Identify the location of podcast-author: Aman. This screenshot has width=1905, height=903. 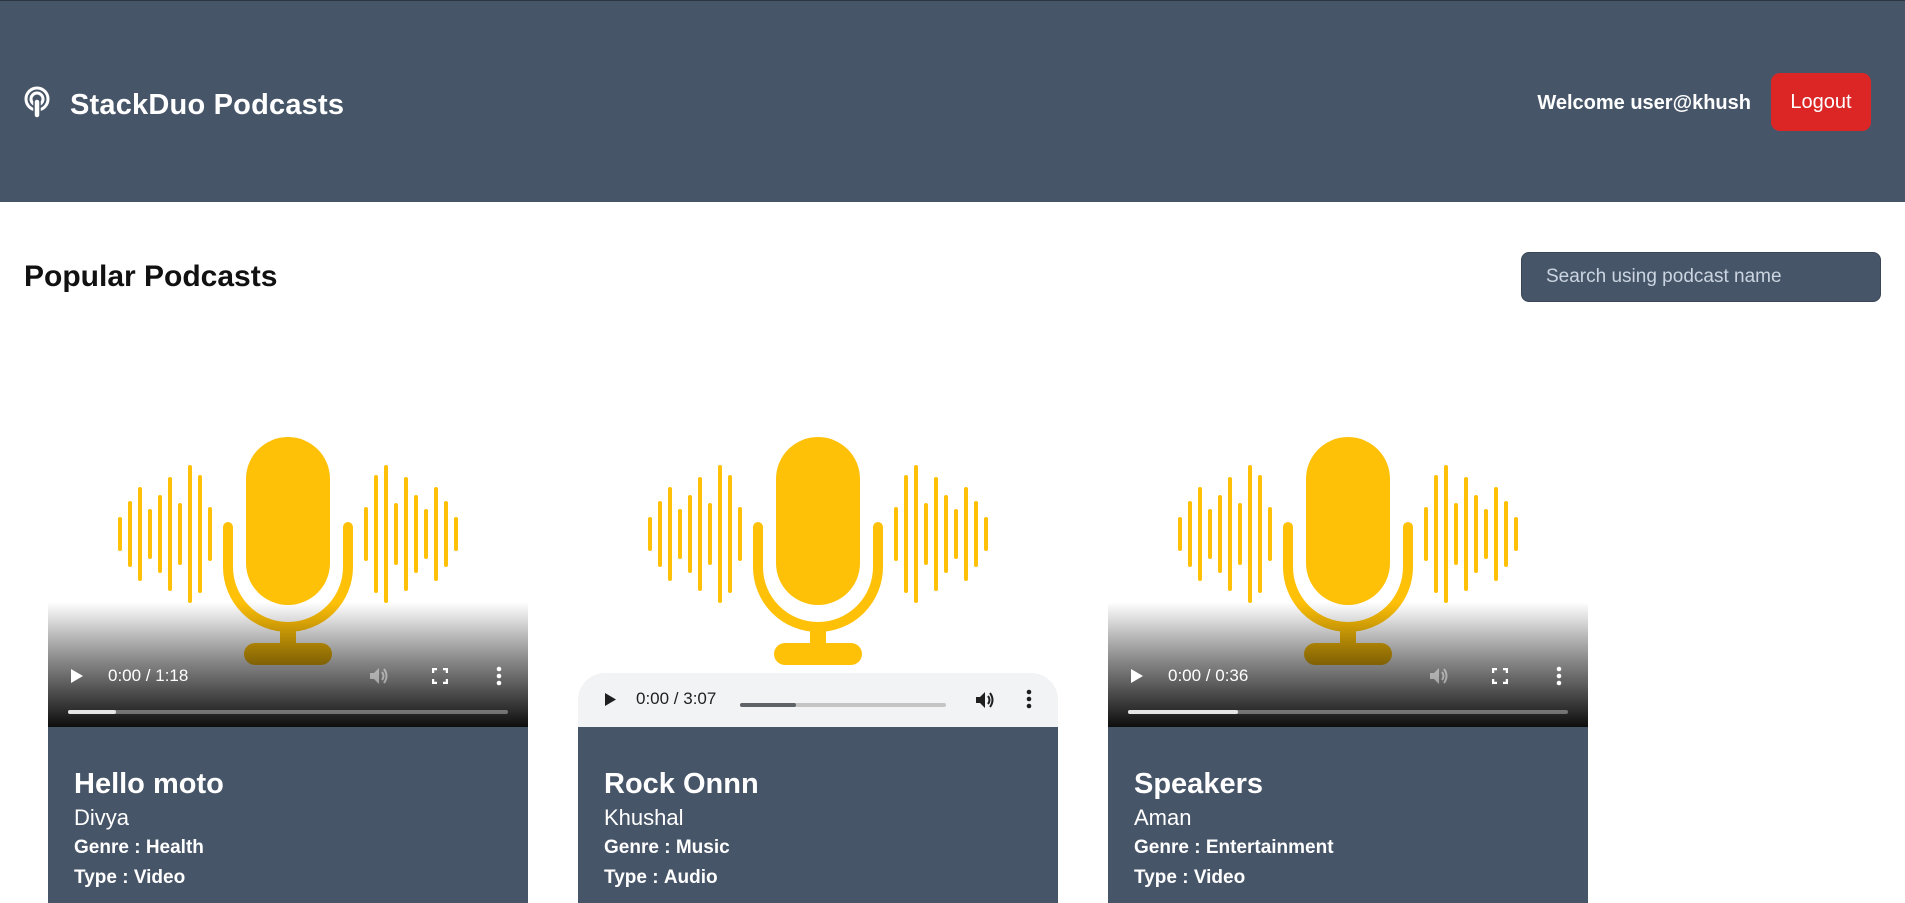
(1163, 817).